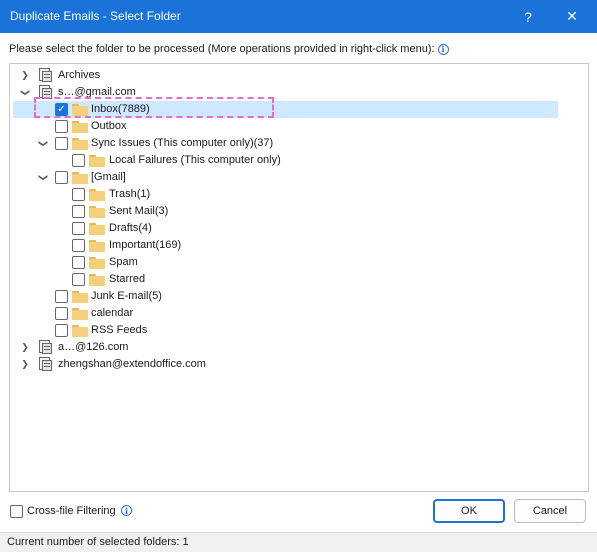  Describe the element at coordinates (182, 143) in the screenshot. I see `tree-label: Sync Issues (This computer only)(37)` at that location.